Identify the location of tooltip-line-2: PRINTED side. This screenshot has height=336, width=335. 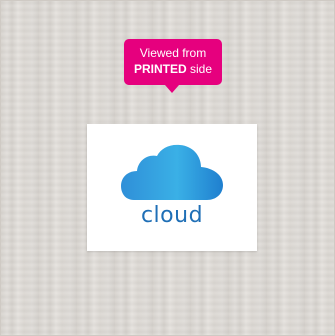
(173, 69).